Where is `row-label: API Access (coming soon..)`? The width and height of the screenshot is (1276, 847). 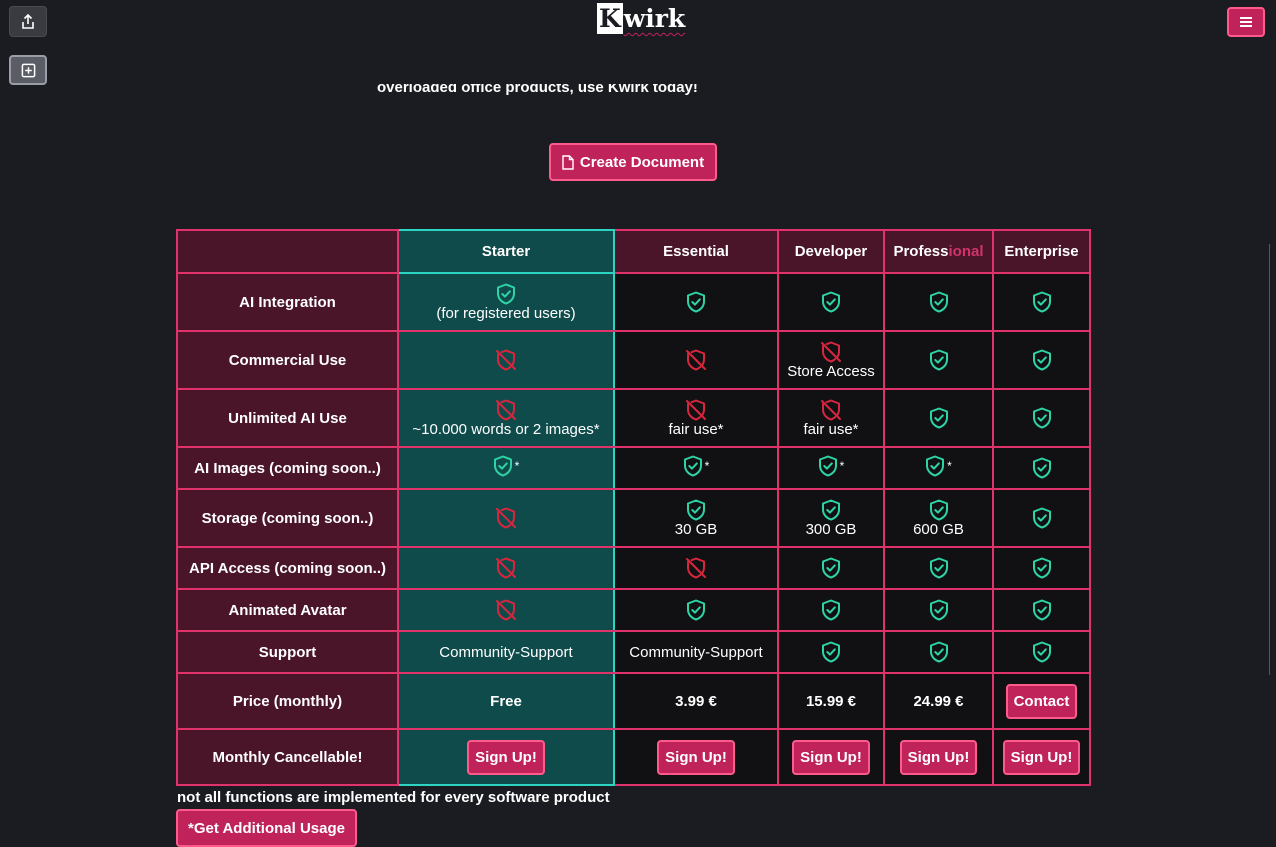
row-label: API Access (coming soon..) is located at coordinates (287, 568).